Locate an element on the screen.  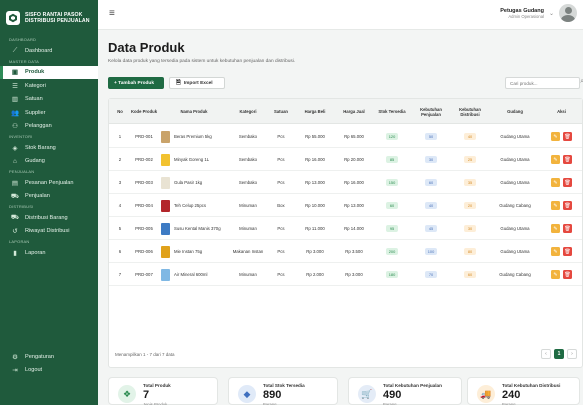
sidebar-item-laporan: ▮ Laporan is located at coordinates (49, 253).